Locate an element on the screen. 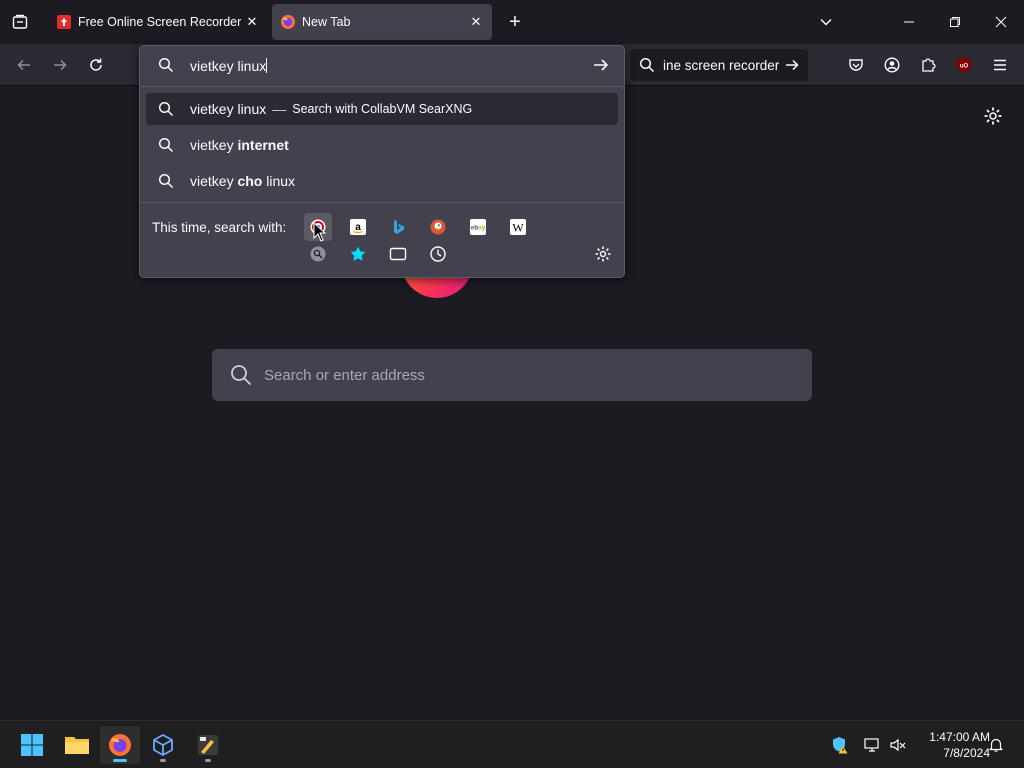  puzzle-icon is located at coordinates (929, 65).